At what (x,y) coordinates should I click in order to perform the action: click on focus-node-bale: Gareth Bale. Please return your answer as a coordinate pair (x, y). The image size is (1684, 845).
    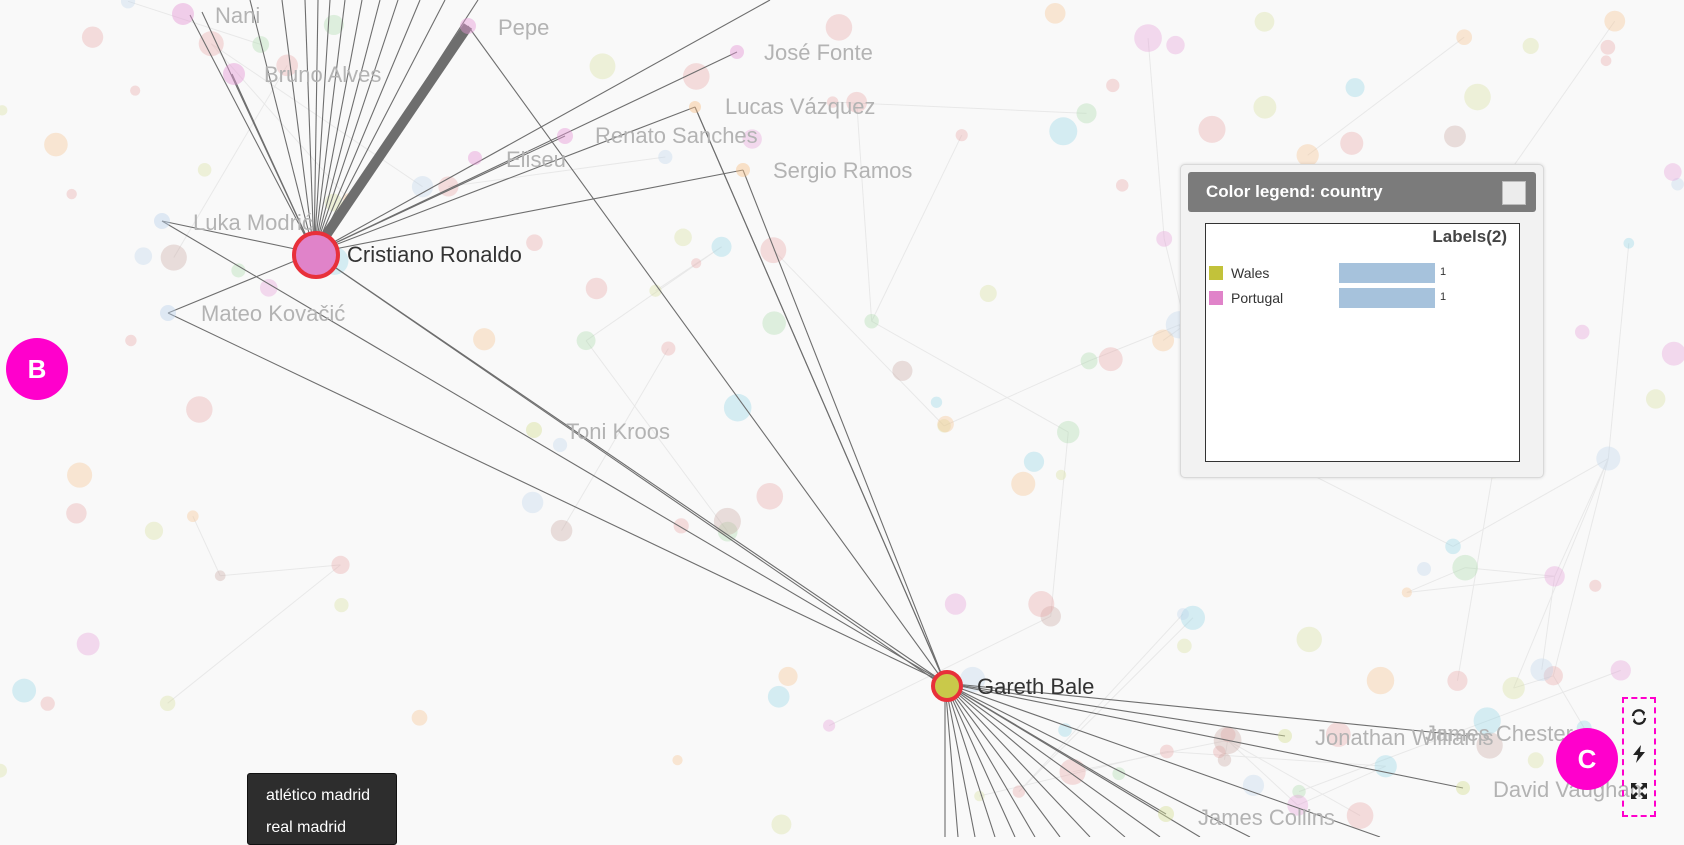
    Looking at the image, I should click on (1012, 686).